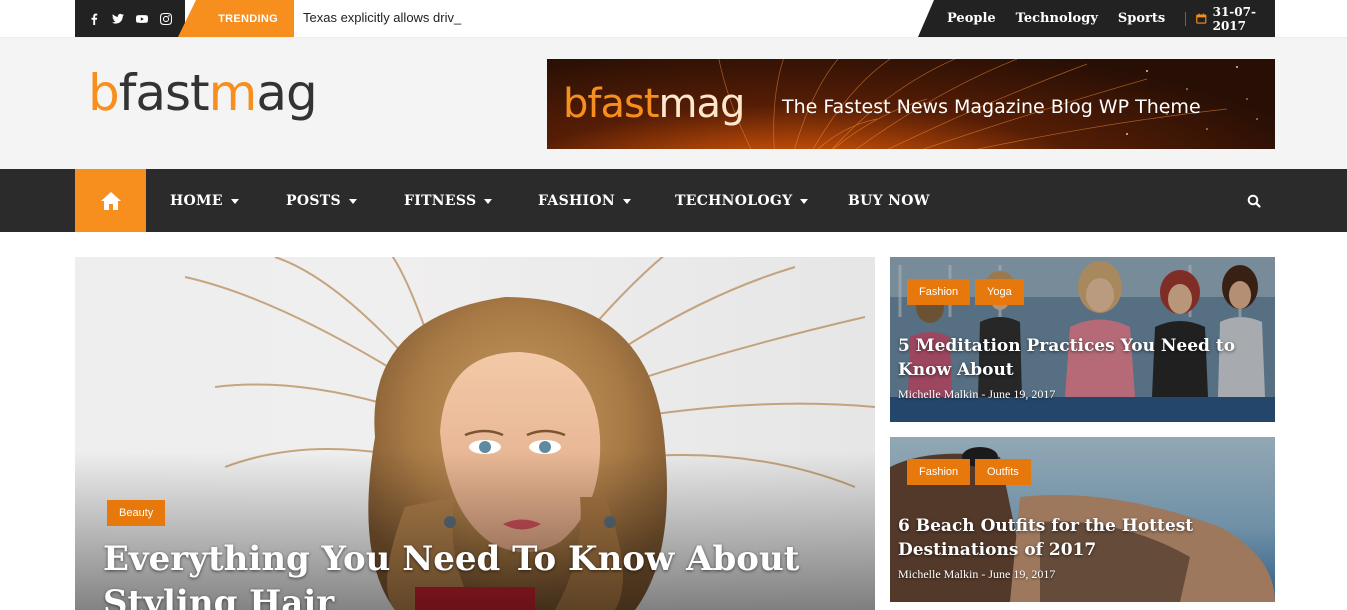 The width and height of the screenshot is (1347, 610). I want to click on nav-item-home: HOME, so click(204, 200).